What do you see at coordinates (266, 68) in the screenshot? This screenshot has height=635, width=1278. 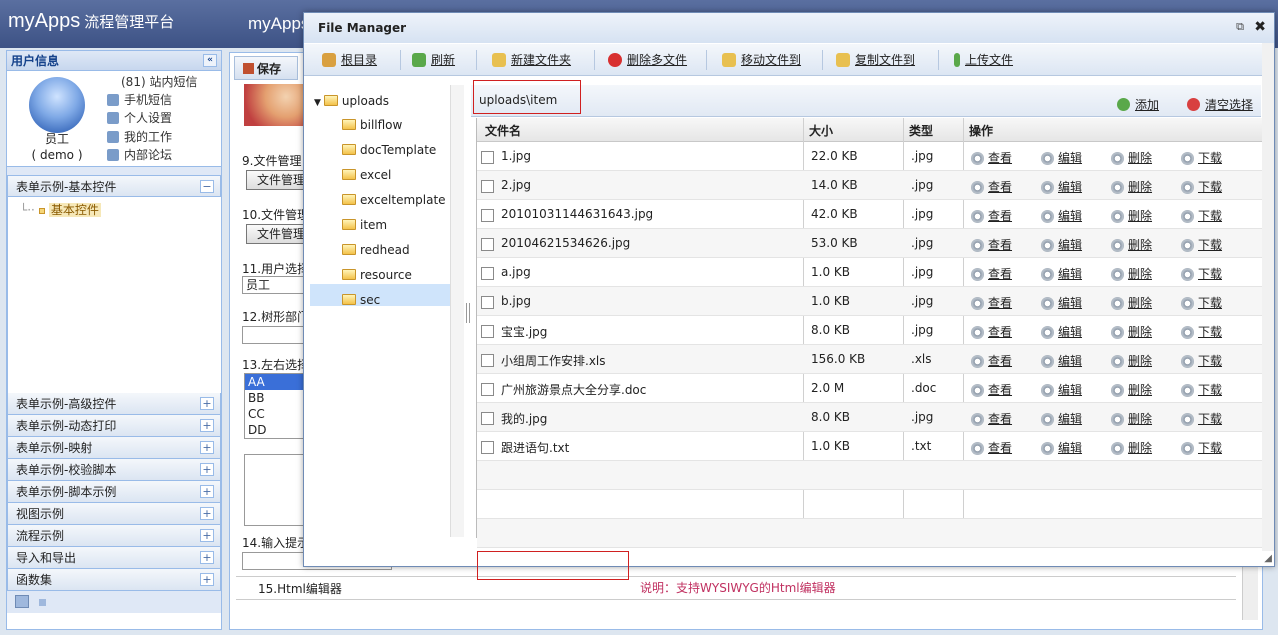 I see `save-button: 保存` at bounding box center [266, 68].